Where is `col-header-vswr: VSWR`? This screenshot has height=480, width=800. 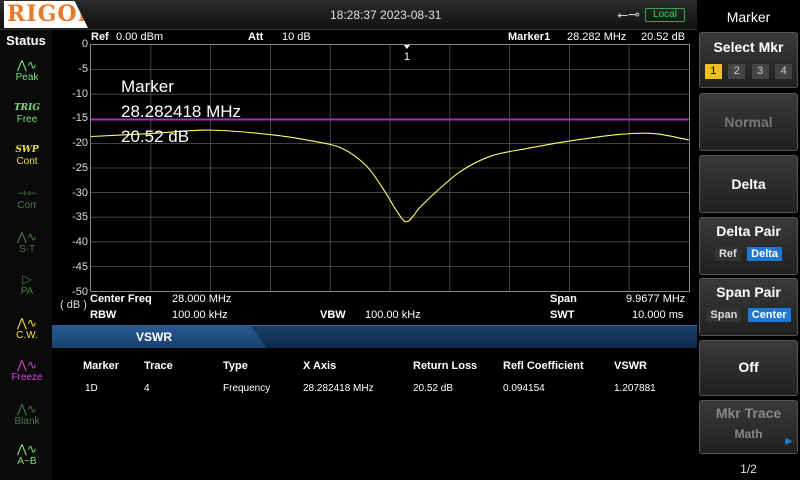
col-header-vswr: VSWR is located at coordinates (630, 366).